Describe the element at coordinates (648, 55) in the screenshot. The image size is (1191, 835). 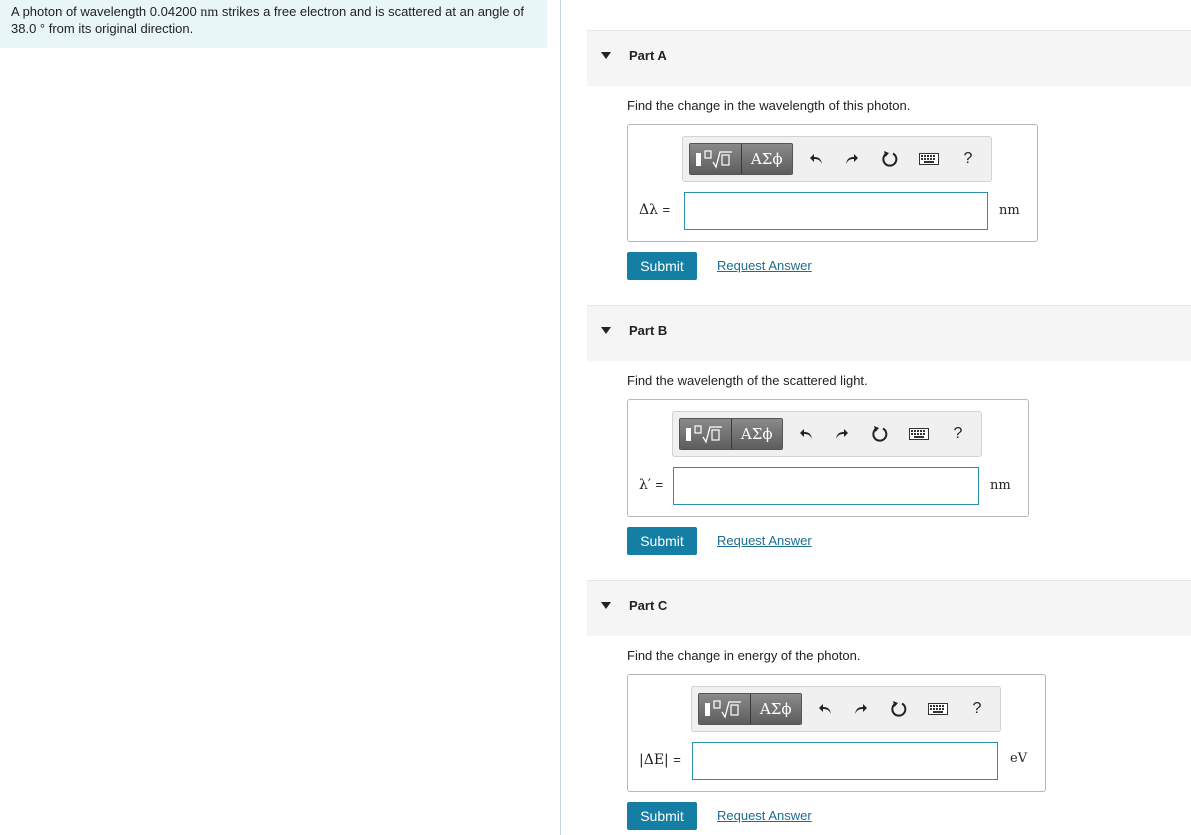
I see `part-a-title: Part A` at that location.